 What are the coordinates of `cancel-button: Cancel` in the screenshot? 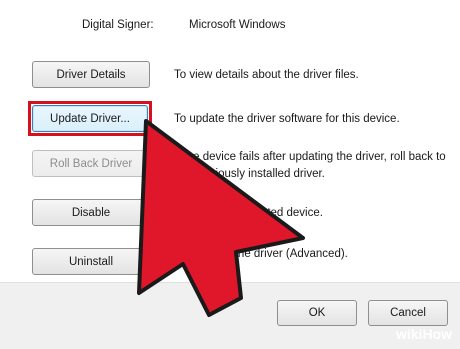 It's located at (408, 313).